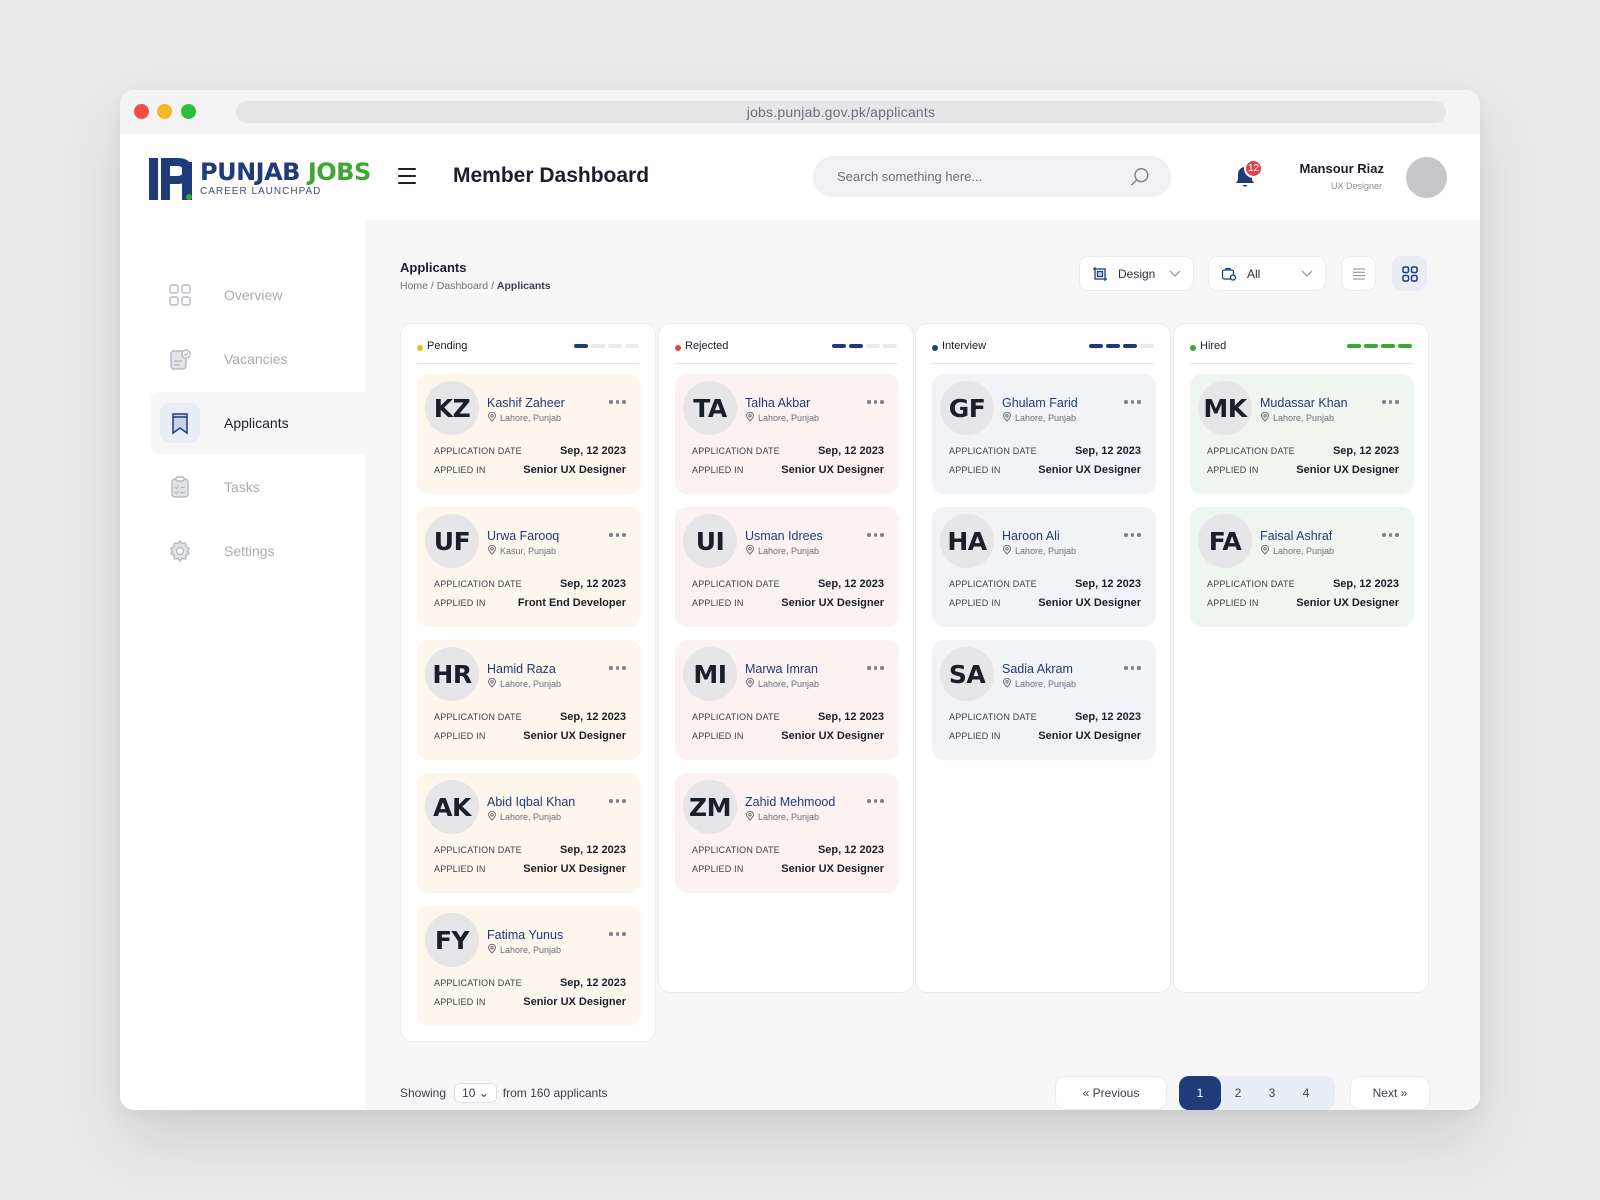 The height and width of the screenshot is (1200, 1600). Describe the element at coordinates (1200, 1093) in the screenshot. I see `page-button: 1` at that location.